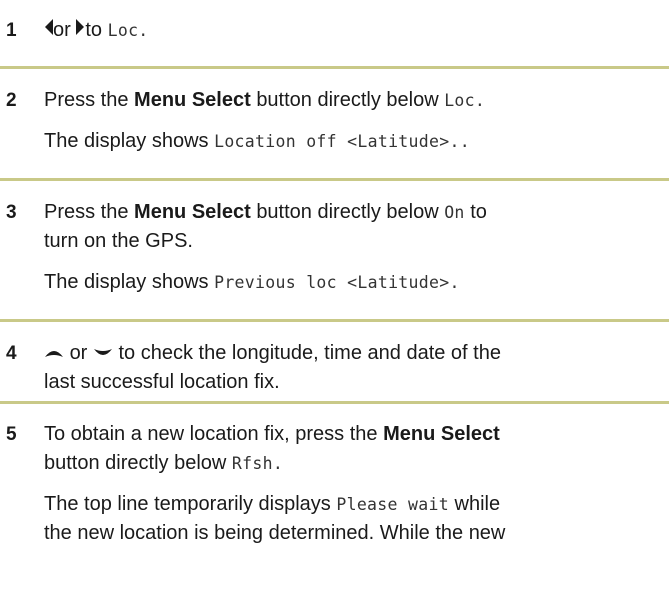 This screenshot has height=590, width=669. I want to click on step-number: 3, so click(11, 212).